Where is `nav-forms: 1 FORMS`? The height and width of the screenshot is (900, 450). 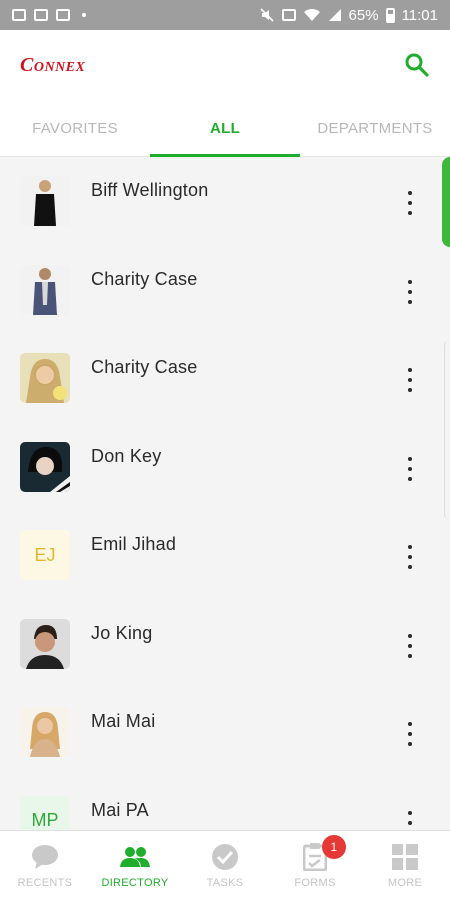 nav-forms: 1 FORMS is located at coordinates (315, 865).